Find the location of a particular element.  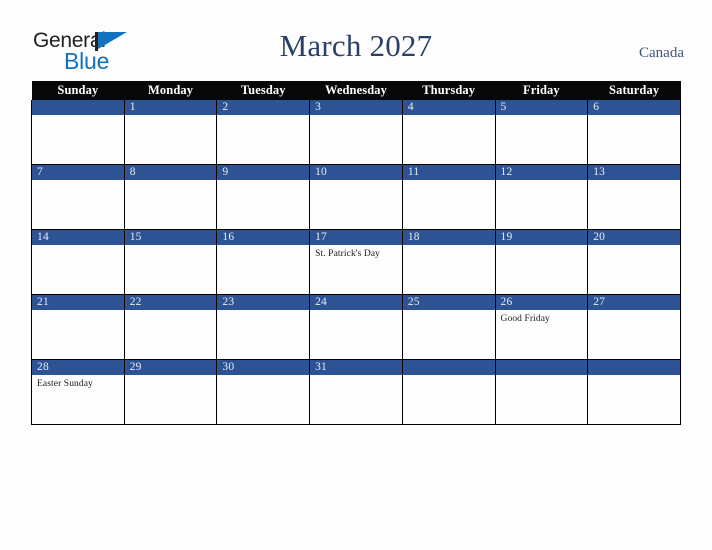

day-content: Good Friday is located at coordinates (542, 334).